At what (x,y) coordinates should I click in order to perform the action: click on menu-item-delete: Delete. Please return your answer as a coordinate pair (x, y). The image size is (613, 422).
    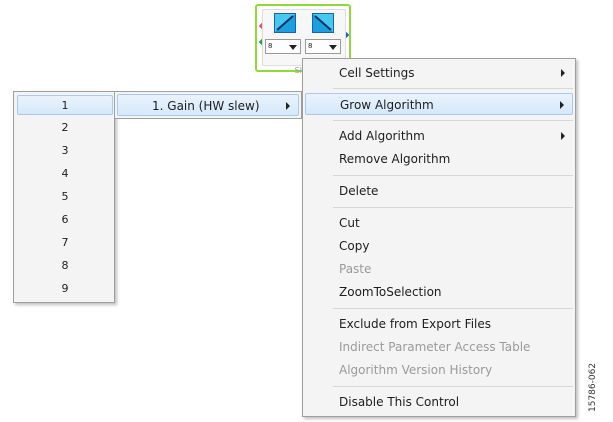
    Looking at the image, I should click on (439, 191).